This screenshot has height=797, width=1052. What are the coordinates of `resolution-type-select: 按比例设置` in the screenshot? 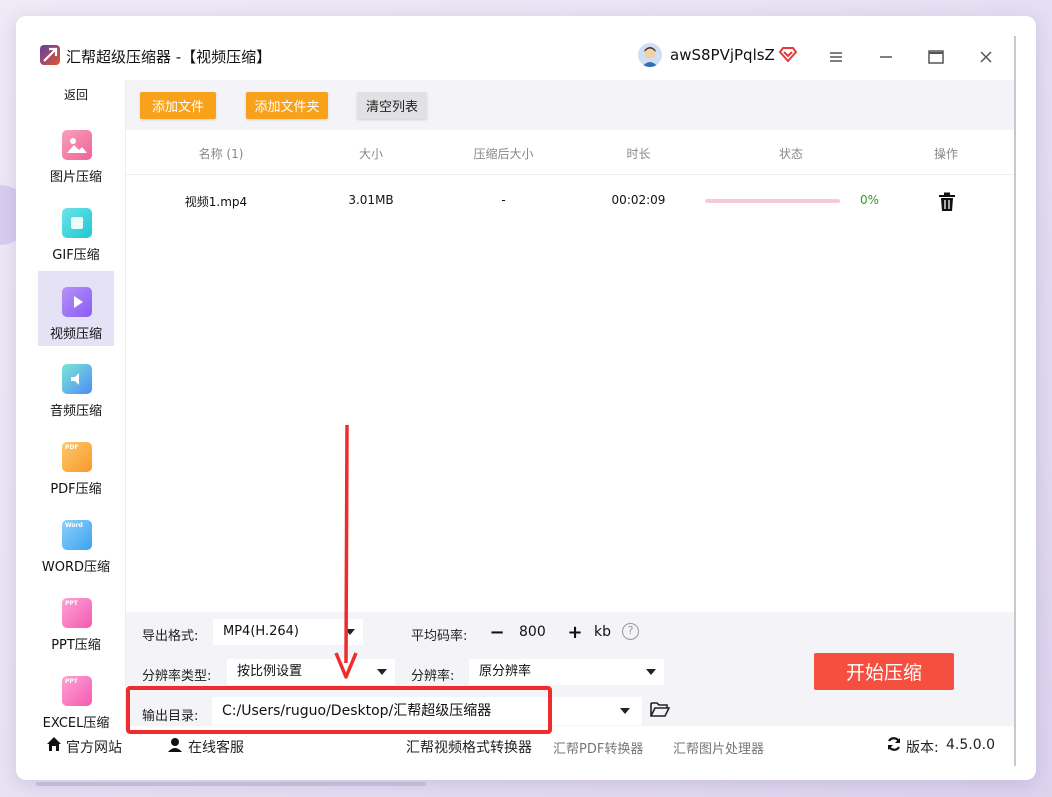 It's located at (311, 672).